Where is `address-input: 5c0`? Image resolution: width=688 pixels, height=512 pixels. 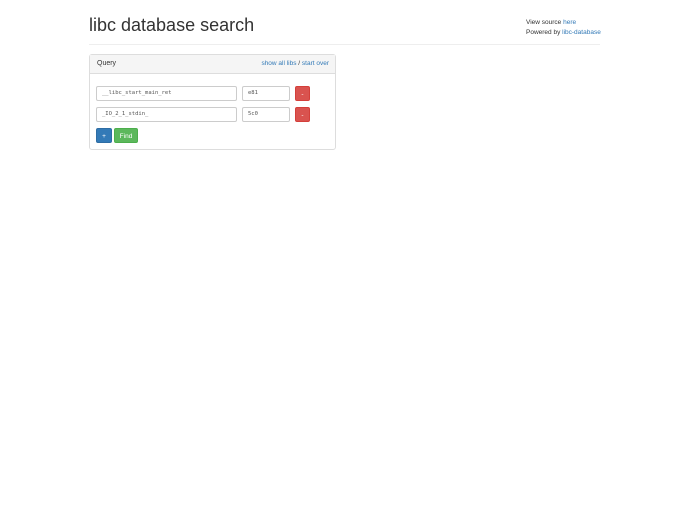
address-input: 5c0 is located at coordinates (266, 114).